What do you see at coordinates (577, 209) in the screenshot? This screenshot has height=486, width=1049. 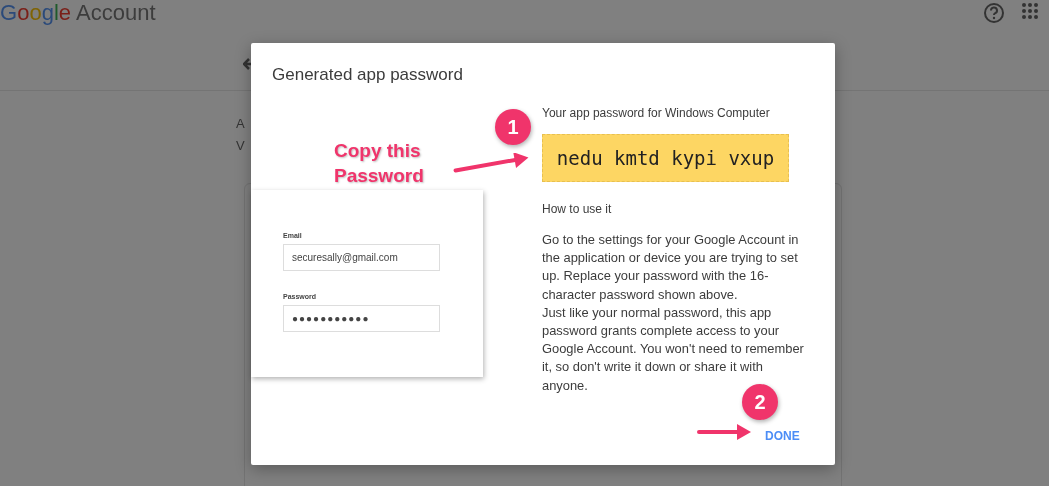 I see `section-heading: How to use it` at bounding box center [577, 209].